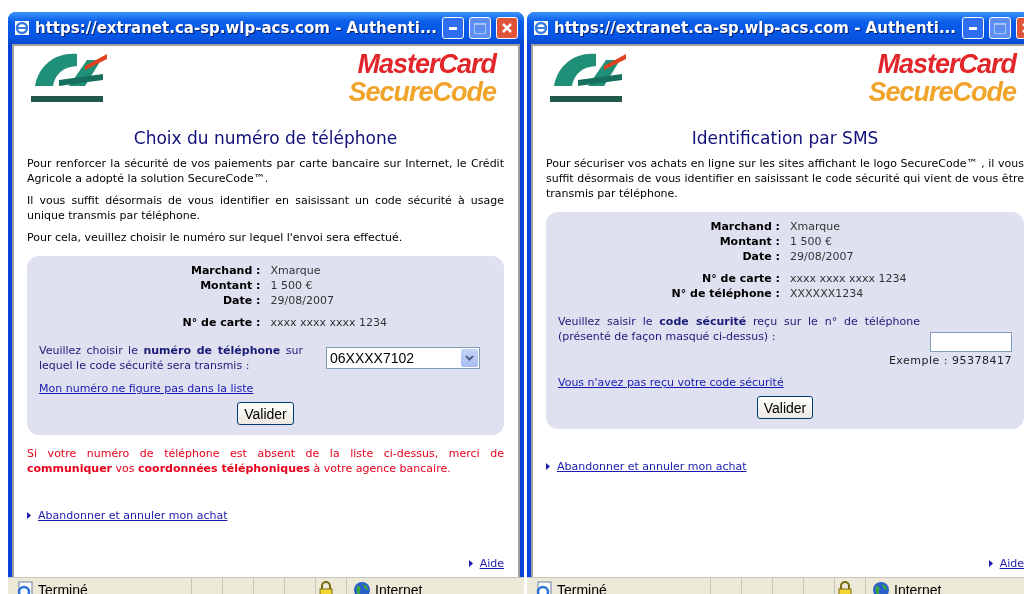 Image resolution: width=1024 pixels, height=594 pixels. What do you see at coordinates (785, 138) in the screenshot?
I see `page-heading: Identification par SMS` at bounding box center [785, 138].